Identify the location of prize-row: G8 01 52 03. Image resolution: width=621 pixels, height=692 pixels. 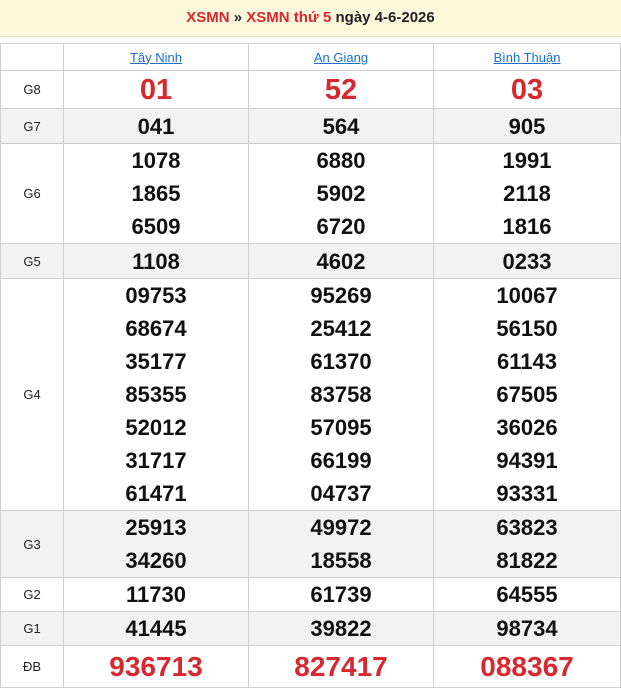
(310, 89).